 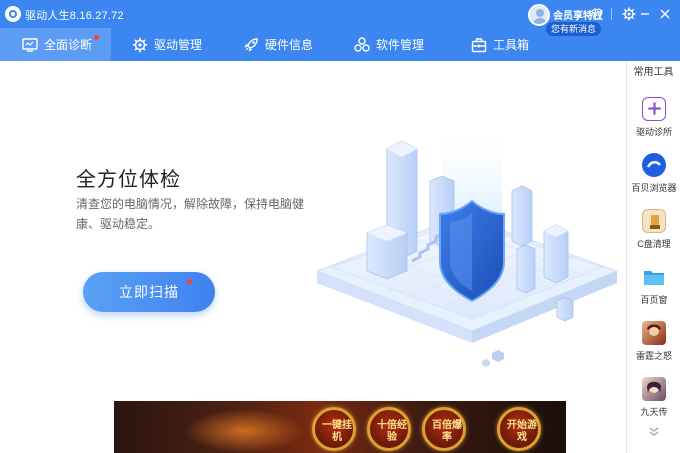 I want to click on tab-software-management: 软件管理, so click(x=389, y=44).